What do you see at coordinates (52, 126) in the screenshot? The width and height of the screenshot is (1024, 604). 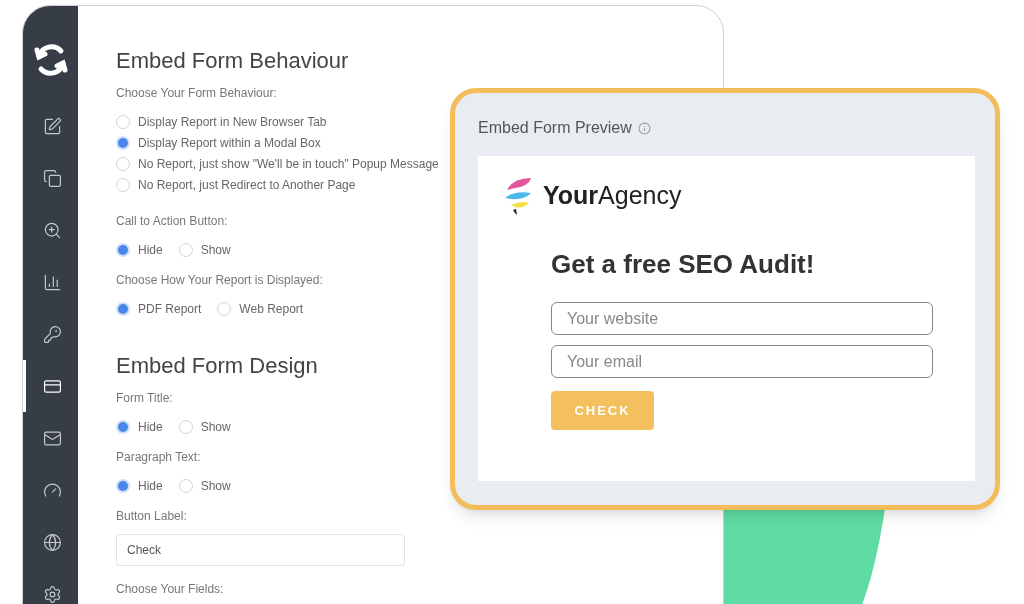 I see `edit-icon` at bounding box center [52, 126].